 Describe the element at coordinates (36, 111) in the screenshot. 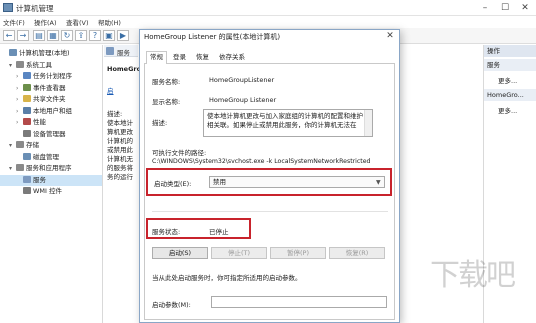

I see `tree-item: › 本地用户和组` at that location.